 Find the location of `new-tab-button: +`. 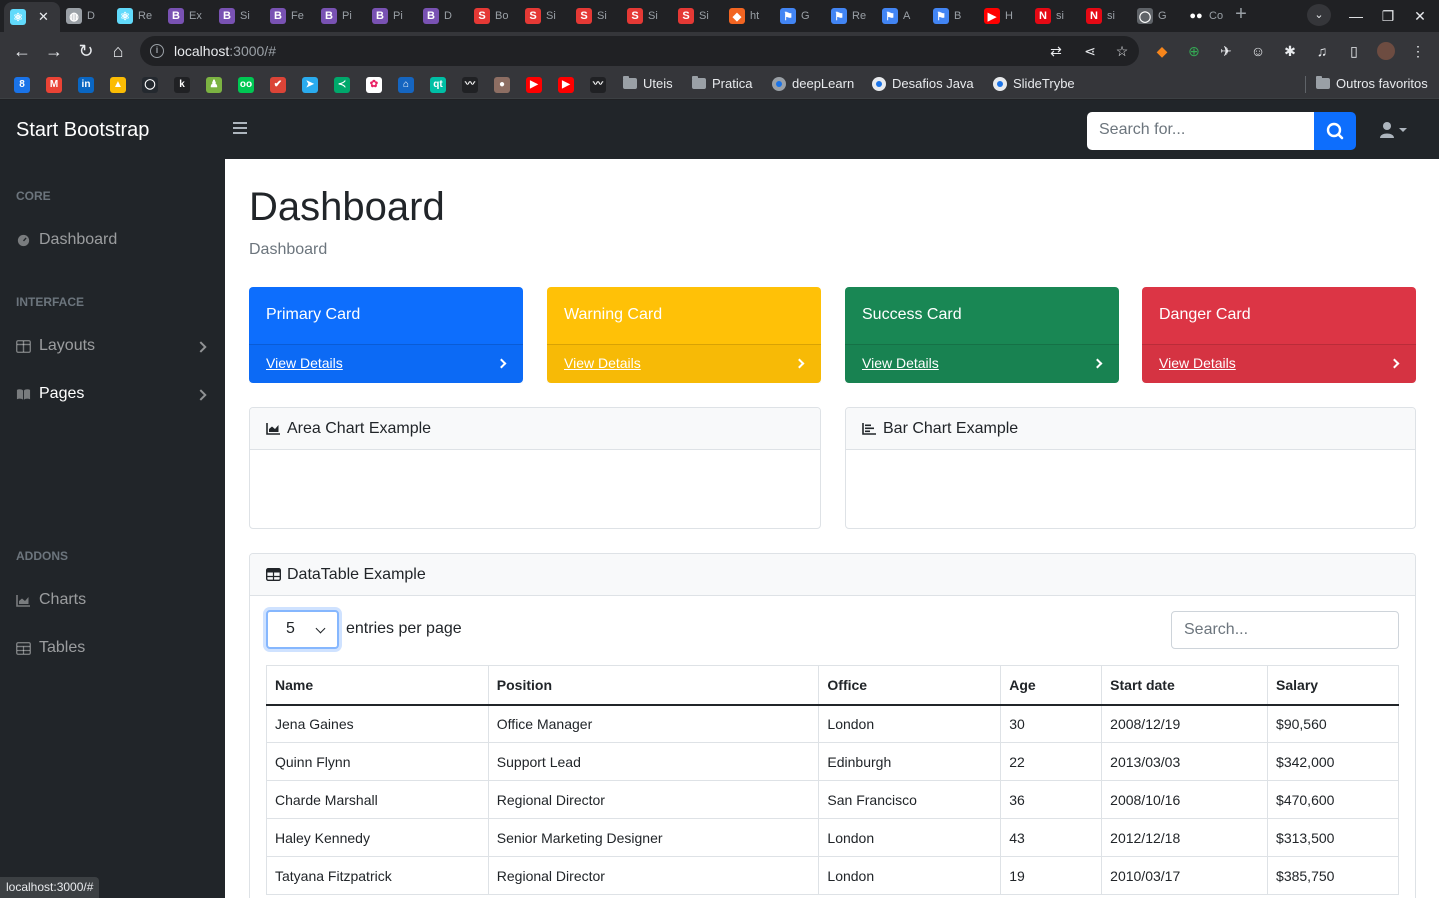

new-tab-button: + is located at coordinates (1241, 14).